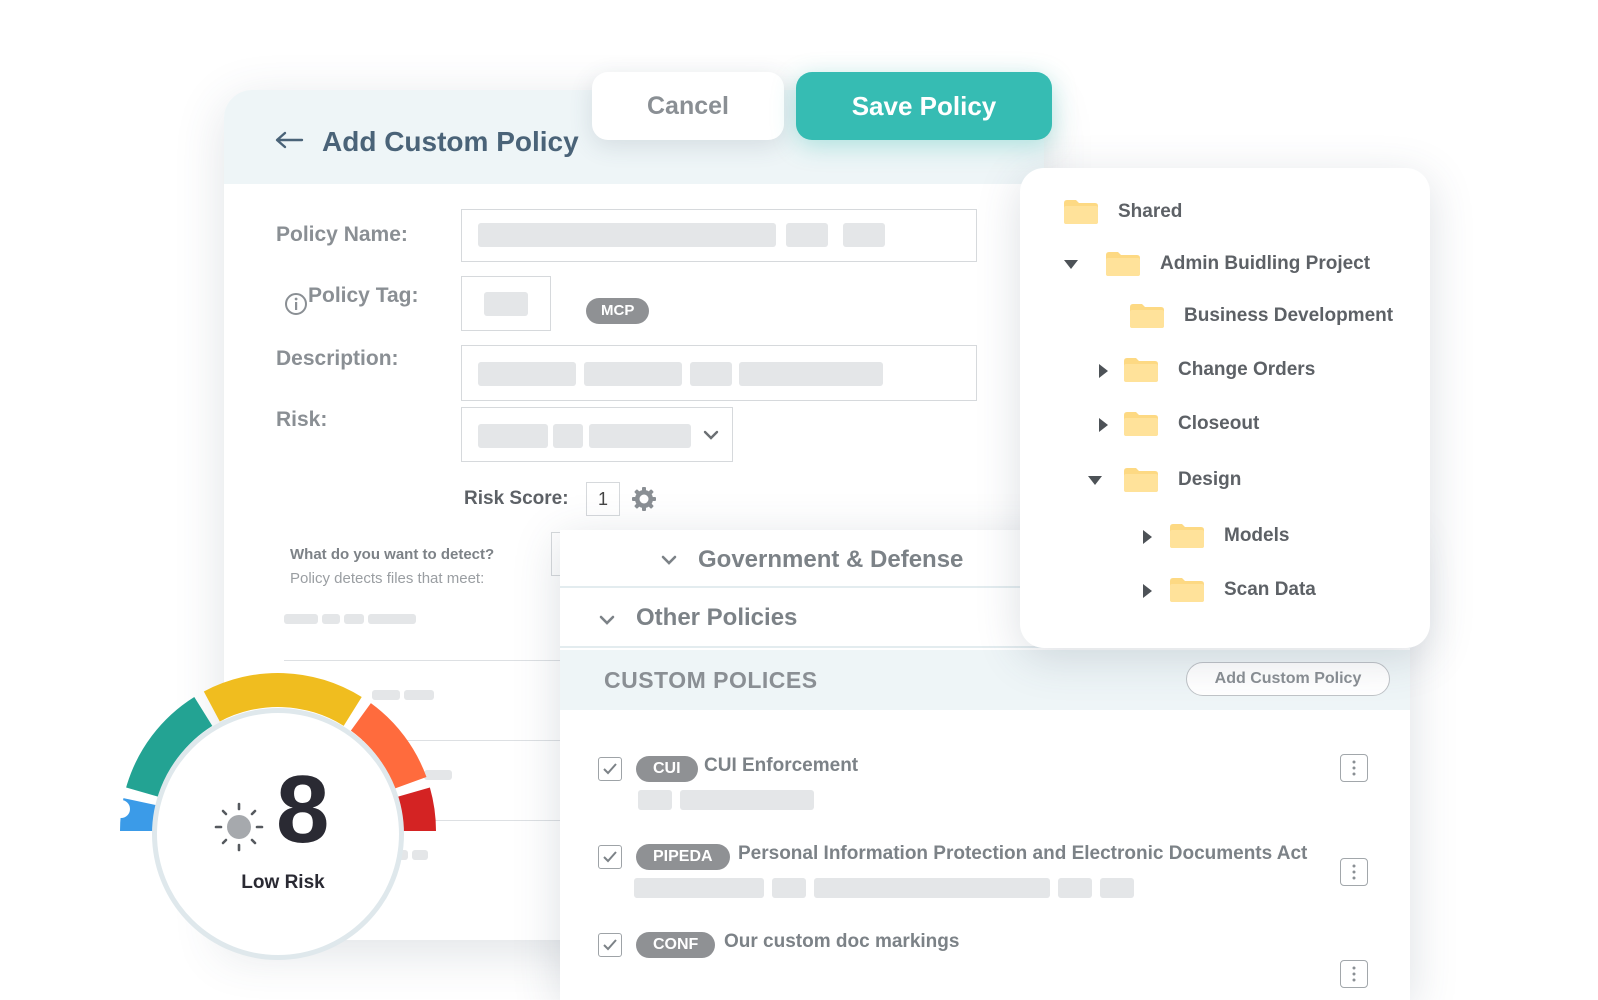 Image resolution: width=1598 pixels, height=1000 pixels. What do you see at coordinates (831, 559) in the screenshot?
I see `category-label: Government & Defense` at bounding box center [831, 559].